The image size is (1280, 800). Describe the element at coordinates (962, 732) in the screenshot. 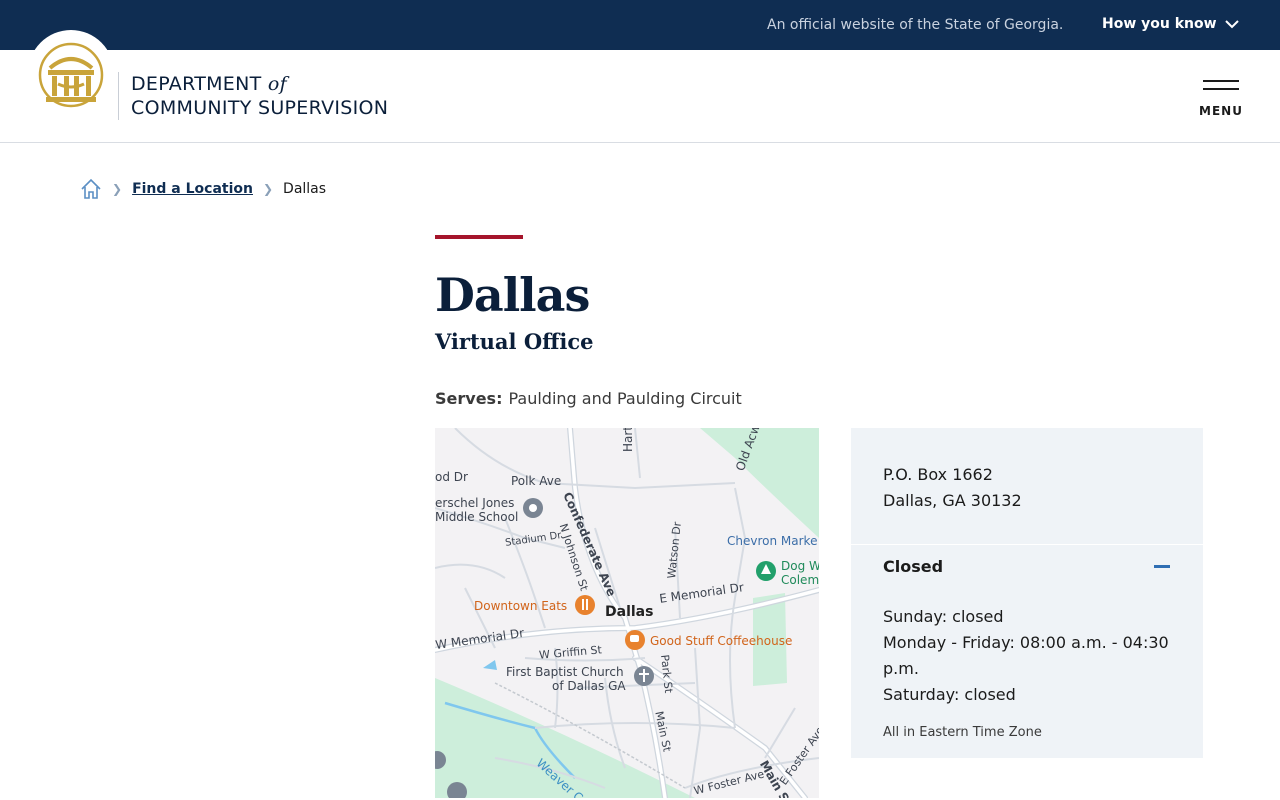

I see `timezone-note: All in Eastern Time Zone` at that location.